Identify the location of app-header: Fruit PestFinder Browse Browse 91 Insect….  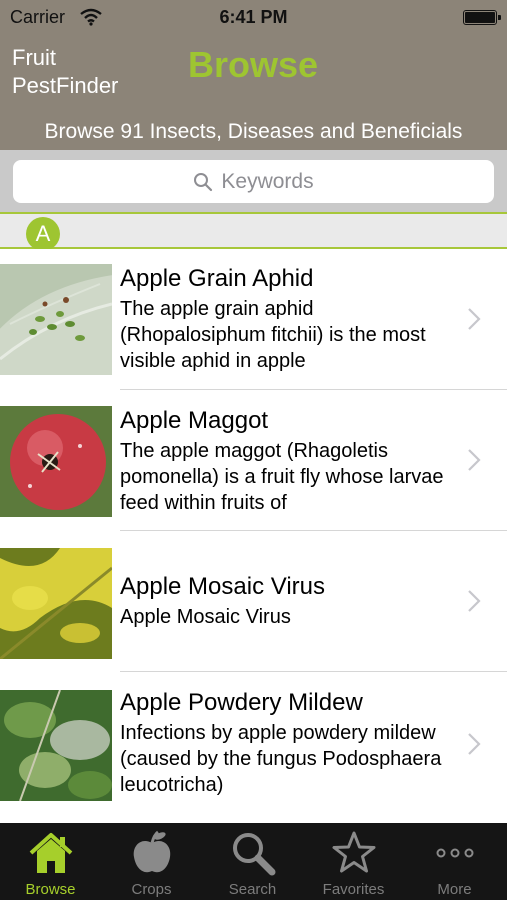
(253, 93).